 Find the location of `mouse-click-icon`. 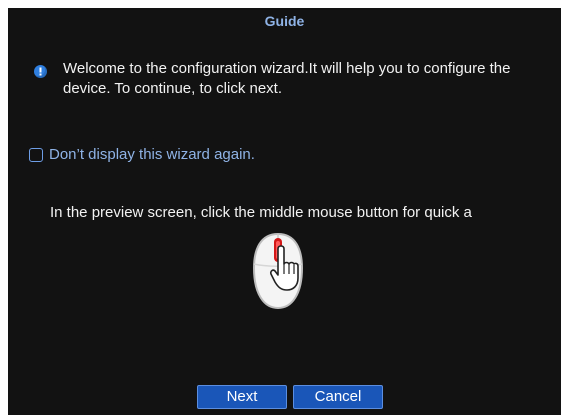

mouse-click-icon is located at coordinates (278, 271).